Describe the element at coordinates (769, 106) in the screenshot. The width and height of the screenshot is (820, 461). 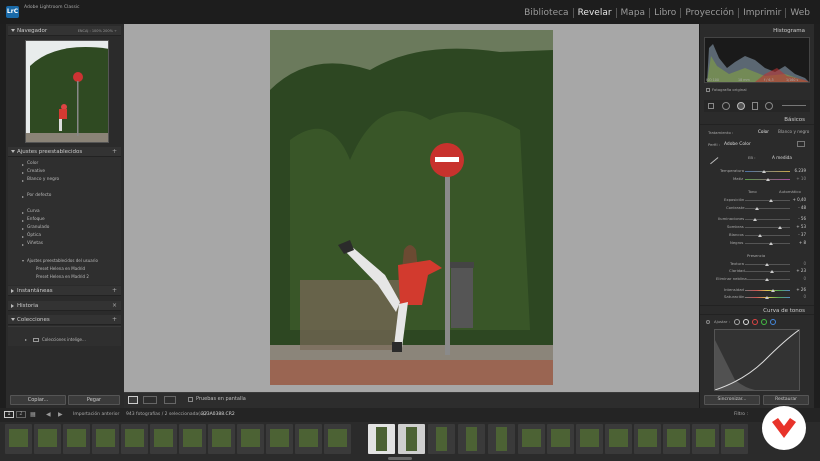
I see `radial-filter-icon` at that location.